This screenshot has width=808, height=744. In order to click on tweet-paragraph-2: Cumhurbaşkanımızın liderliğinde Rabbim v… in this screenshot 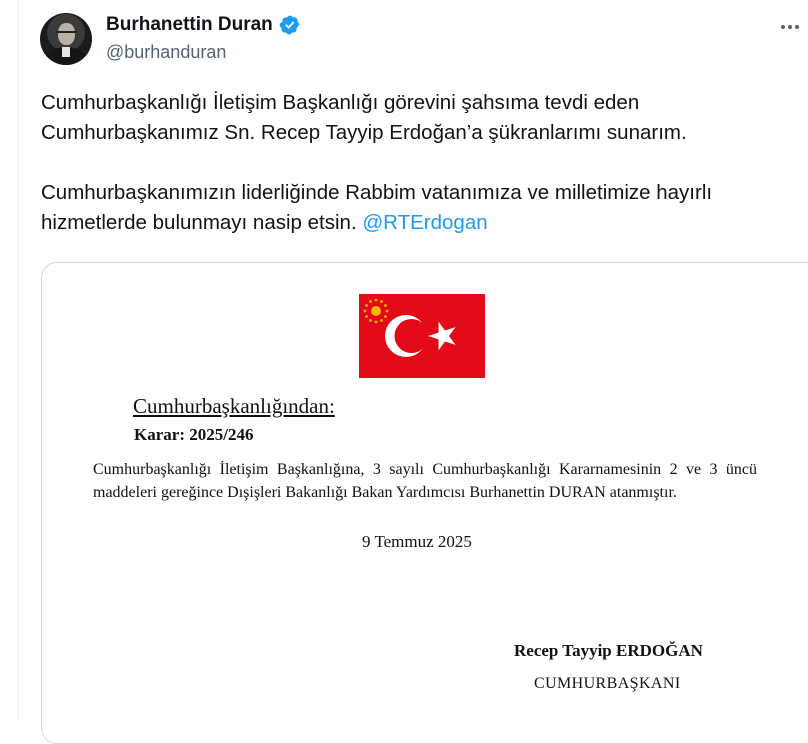, I will do `click(421, 208)`.